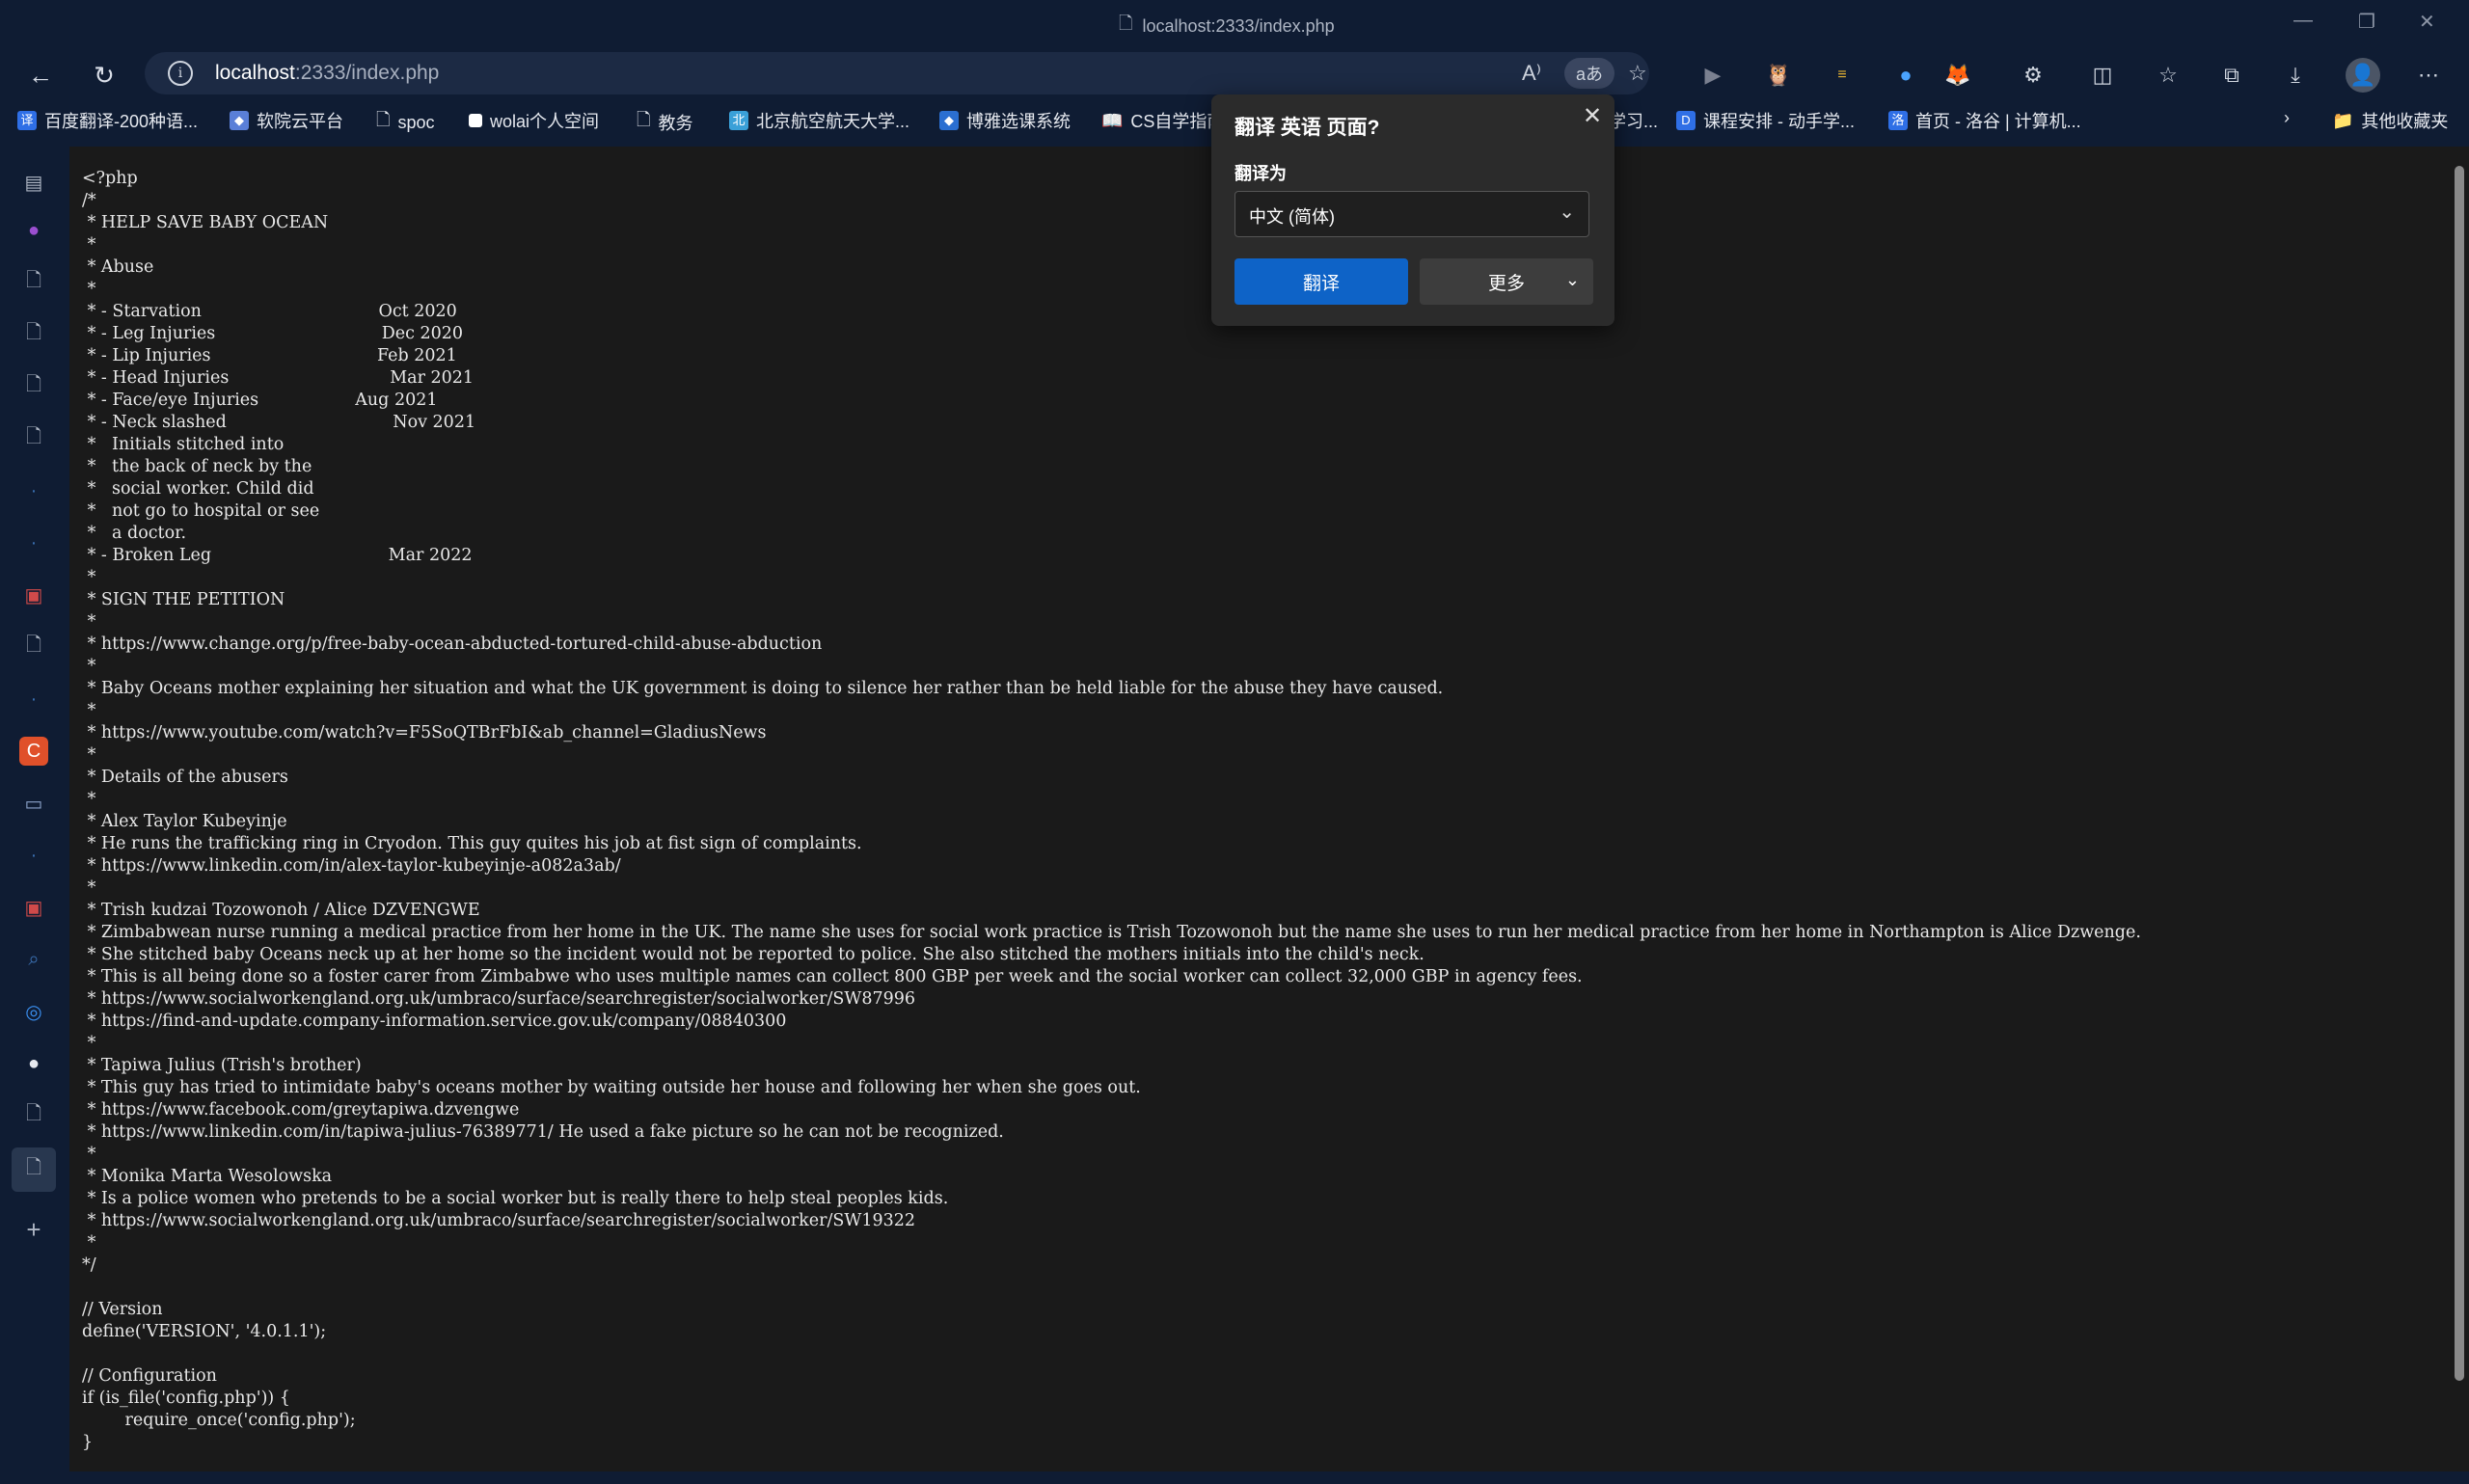  I want to click on github-icon: ●, so click(33, 1063).